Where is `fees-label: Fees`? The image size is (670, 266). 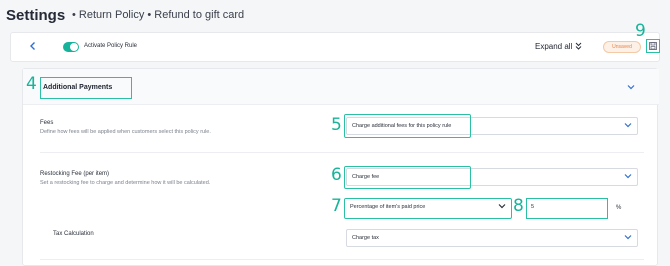 fees-label: Fees is located at coordinates (47, 123).